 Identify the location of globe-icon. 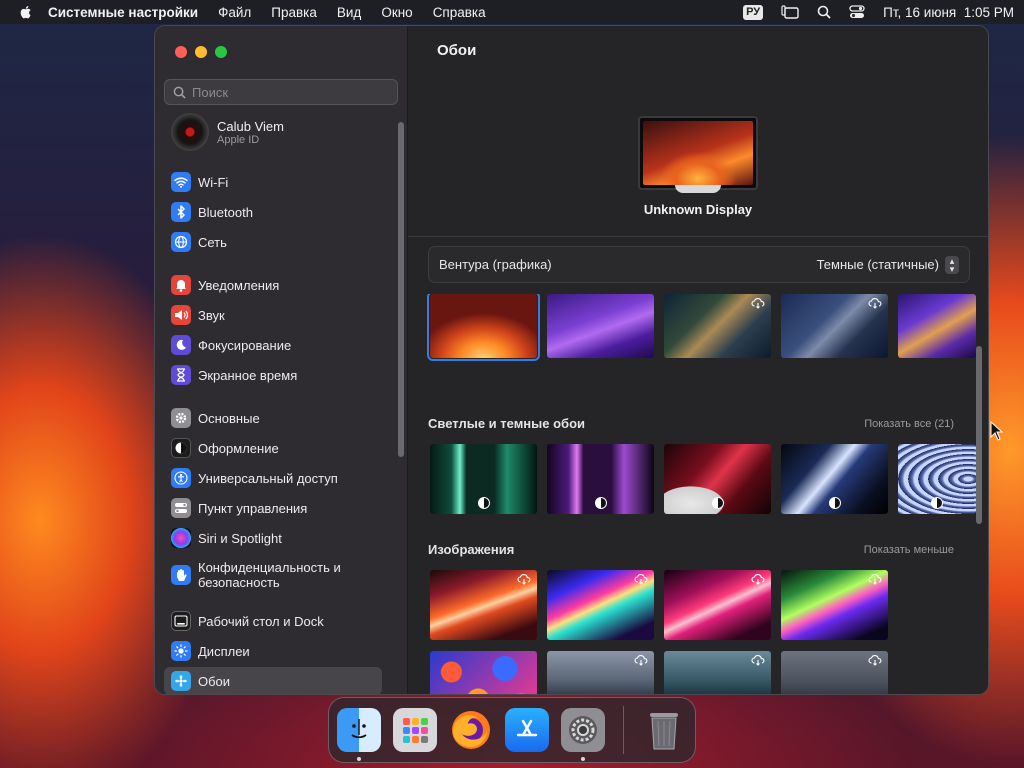
(181, 242).